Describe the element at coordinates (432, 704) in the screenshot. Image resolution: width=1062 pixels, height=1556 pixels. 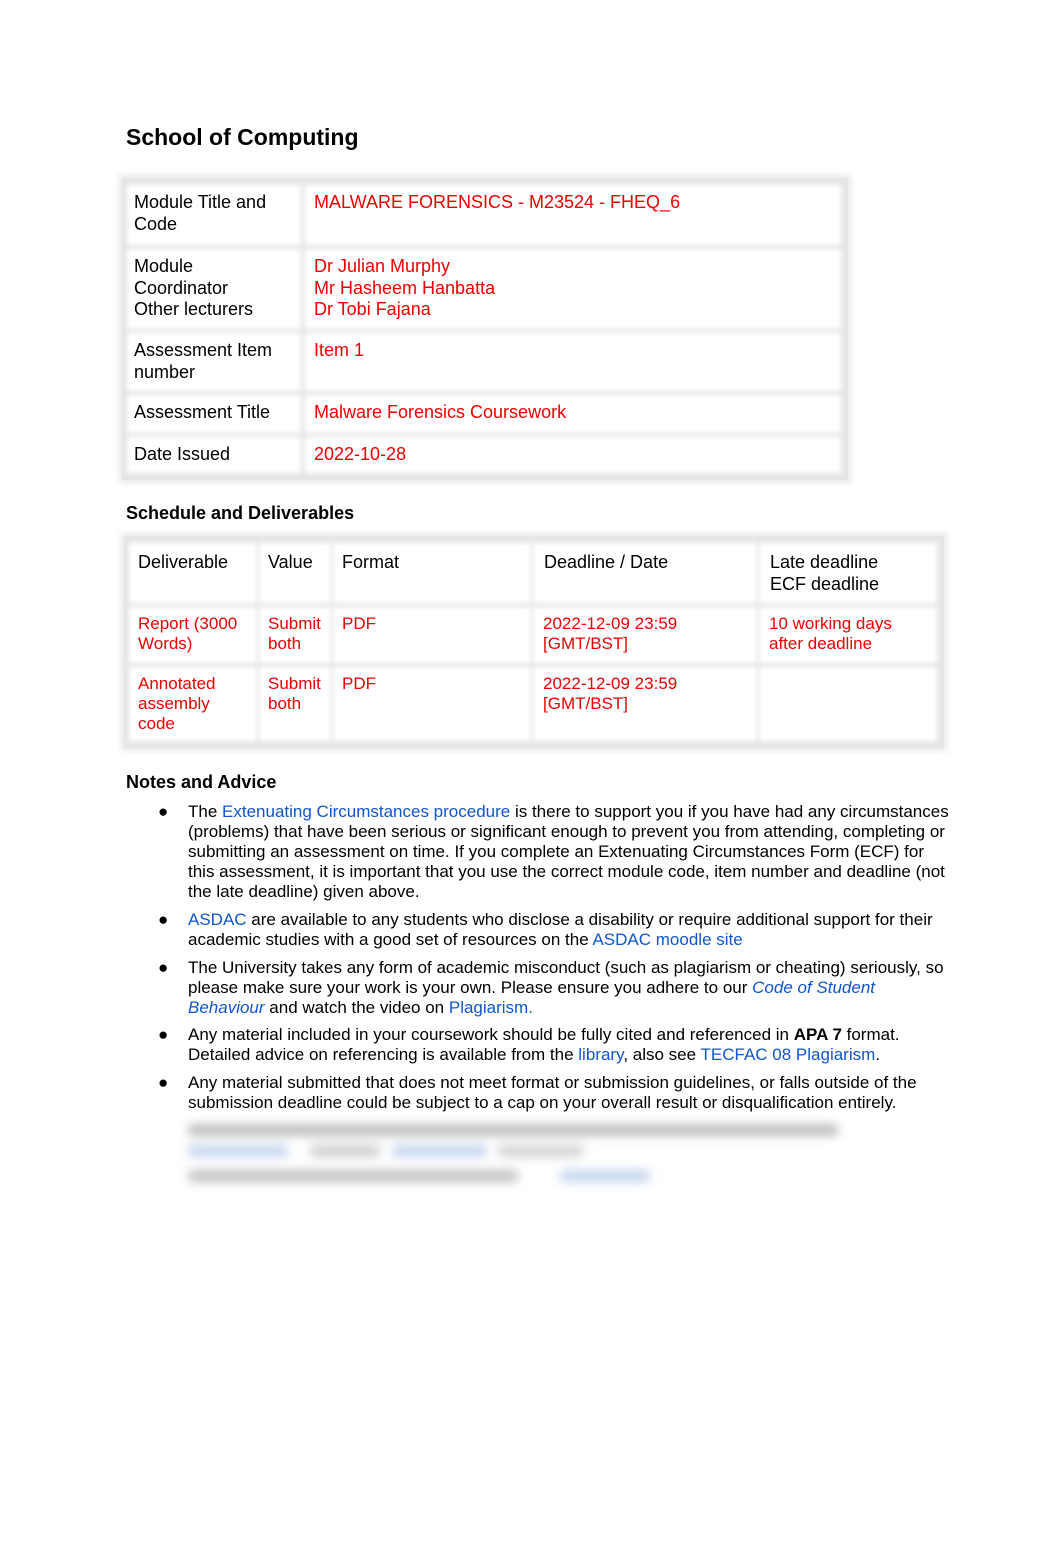
I see `table-row-2-format: PDF` at that location.